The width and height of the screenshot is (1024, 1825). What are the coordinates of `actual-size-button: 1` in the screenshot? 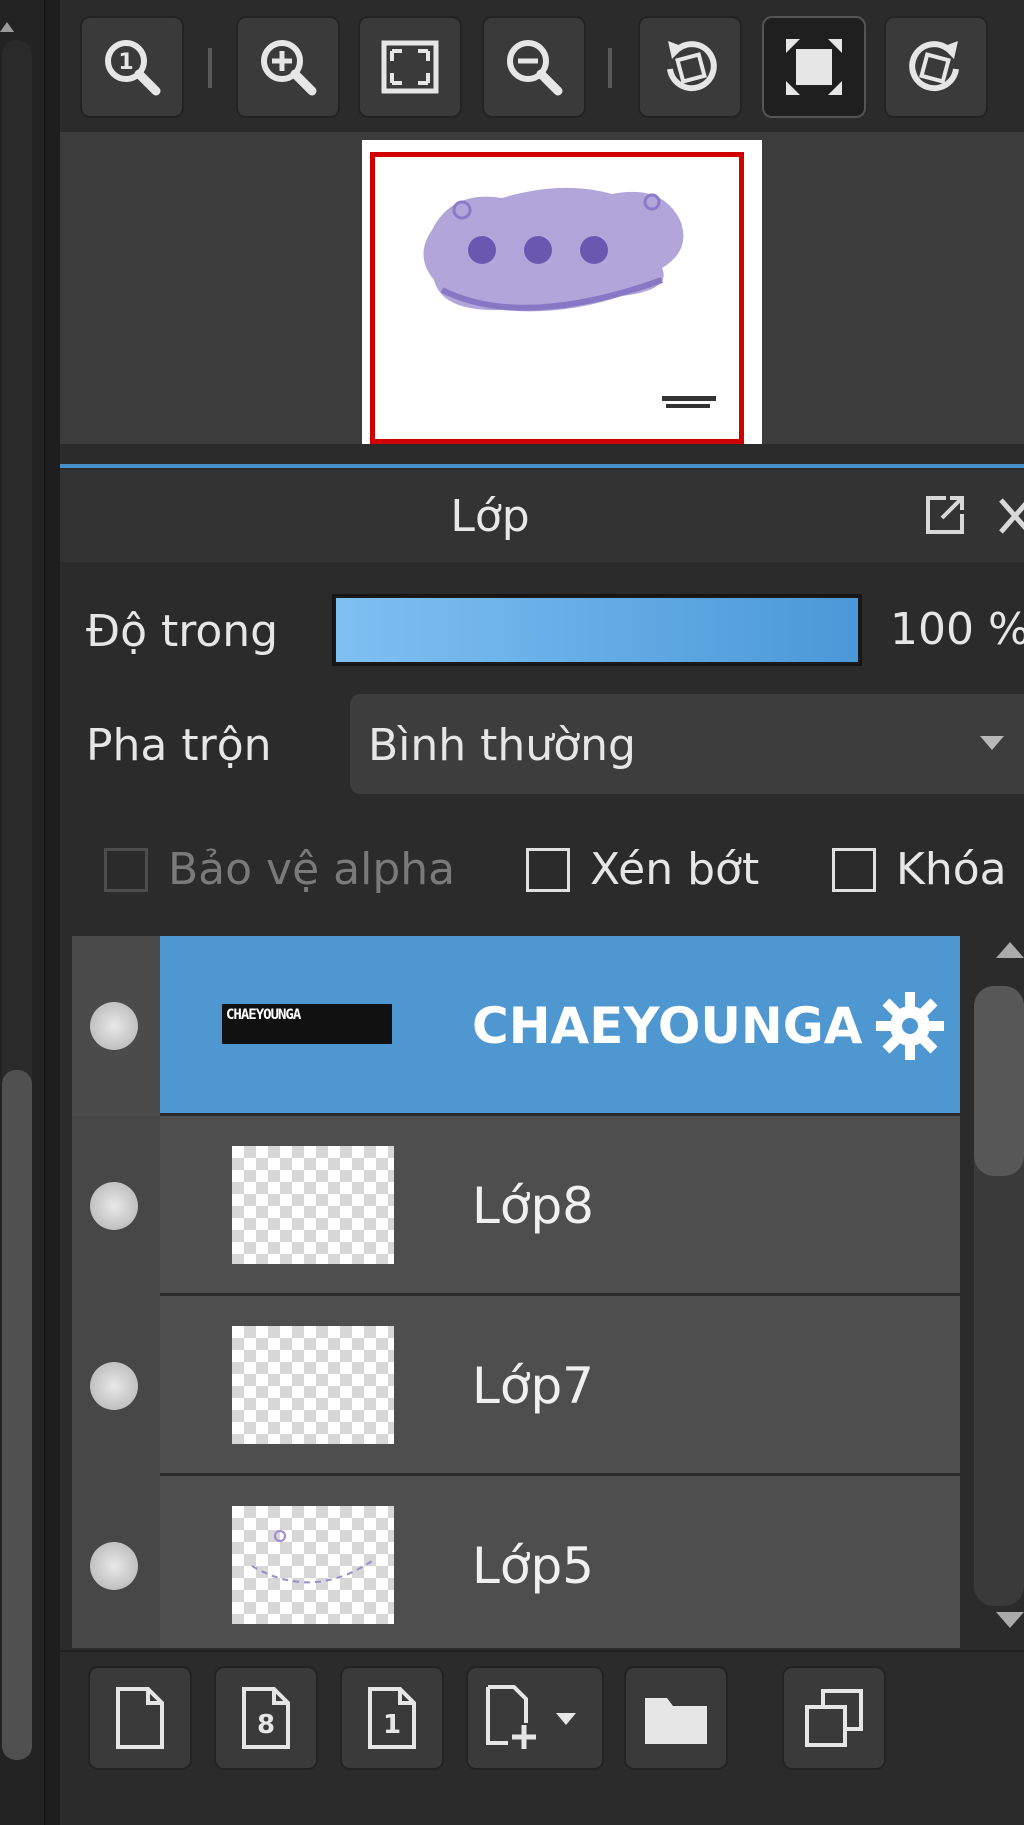 It's located at (132, 67).